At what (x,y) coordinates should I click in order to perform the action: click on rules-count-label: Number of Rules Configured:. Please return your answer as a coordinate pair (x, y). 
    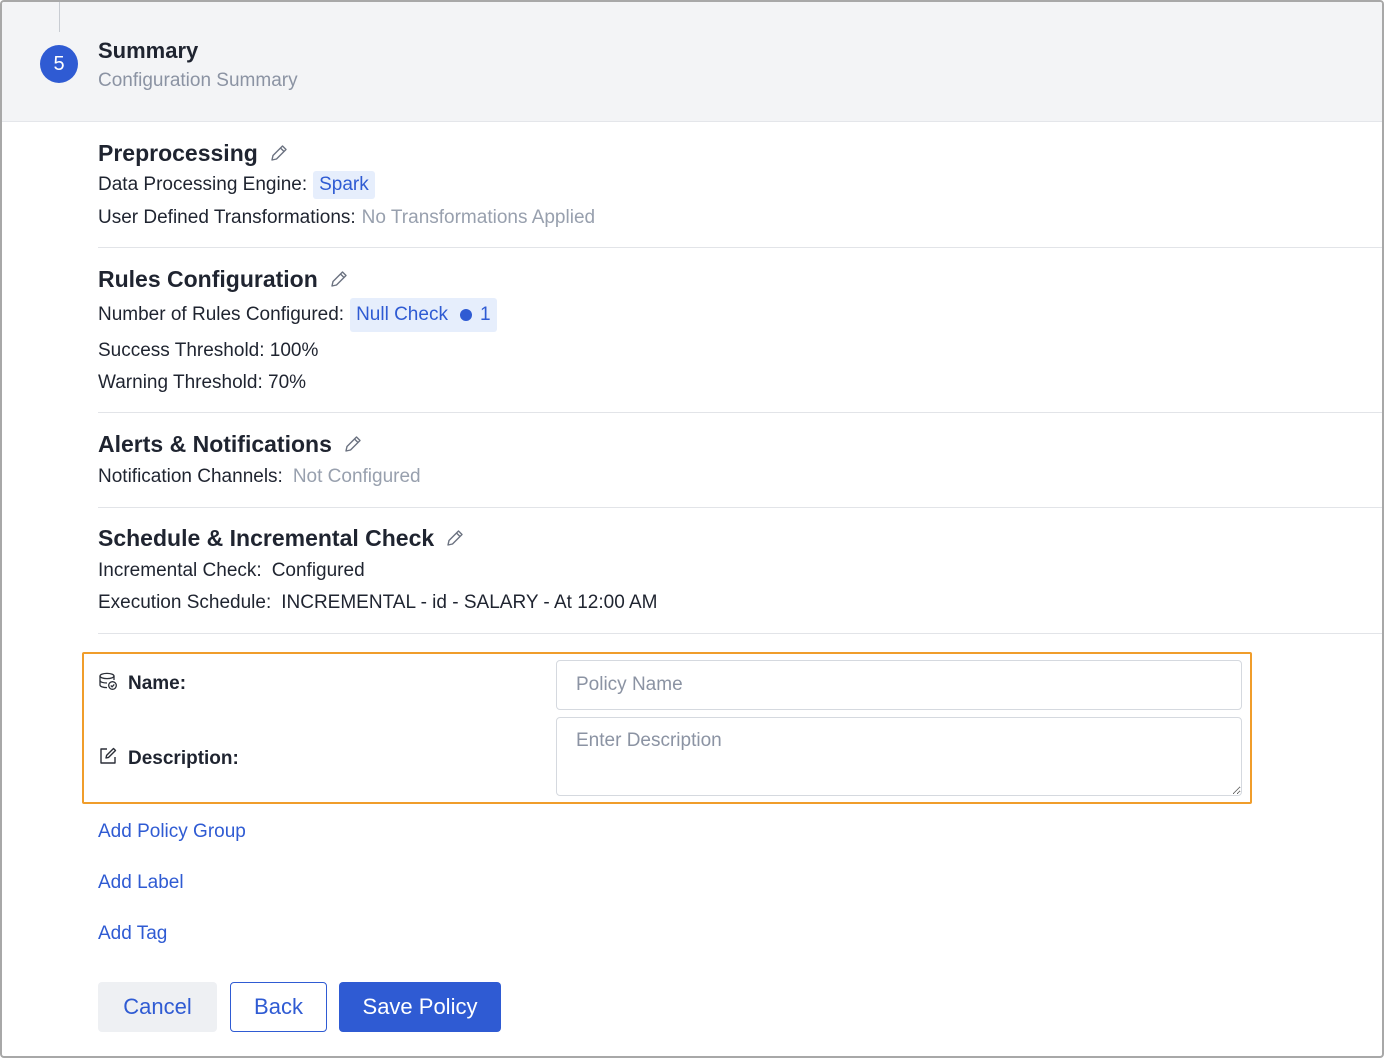
    Looking at the image, I should click on (221, 314).